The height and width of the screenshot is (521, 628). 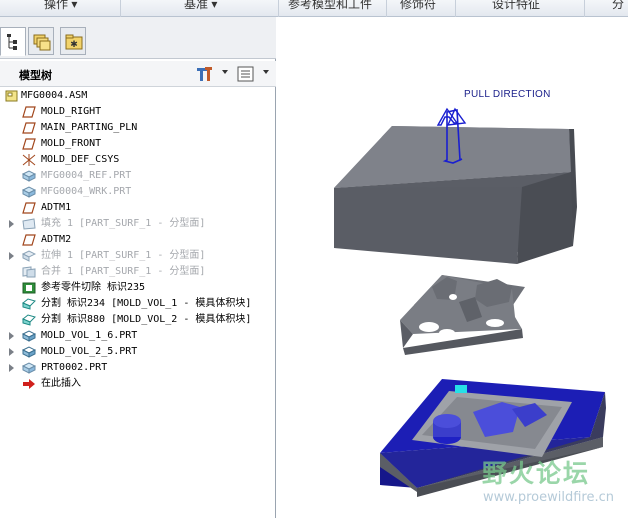 What do you see at coordinates (138, 176) in the screenshot?
I see `tree-item: MFG0004_REF.PRT` at bounding box center [138, 176].